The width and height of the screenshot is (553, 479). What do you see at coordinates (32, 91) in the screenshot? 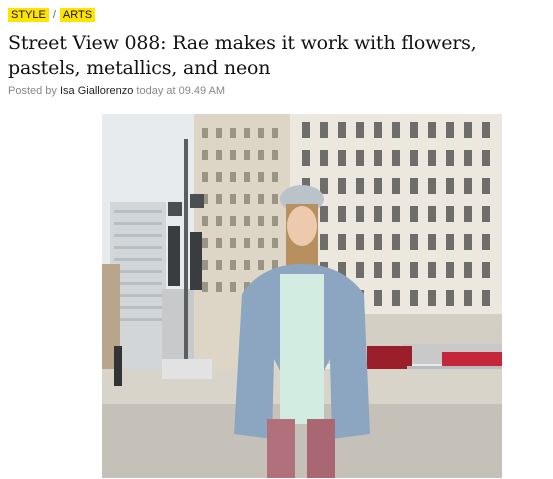
I see `byline-prefix: Posted by` at bounding box center [32, 91].